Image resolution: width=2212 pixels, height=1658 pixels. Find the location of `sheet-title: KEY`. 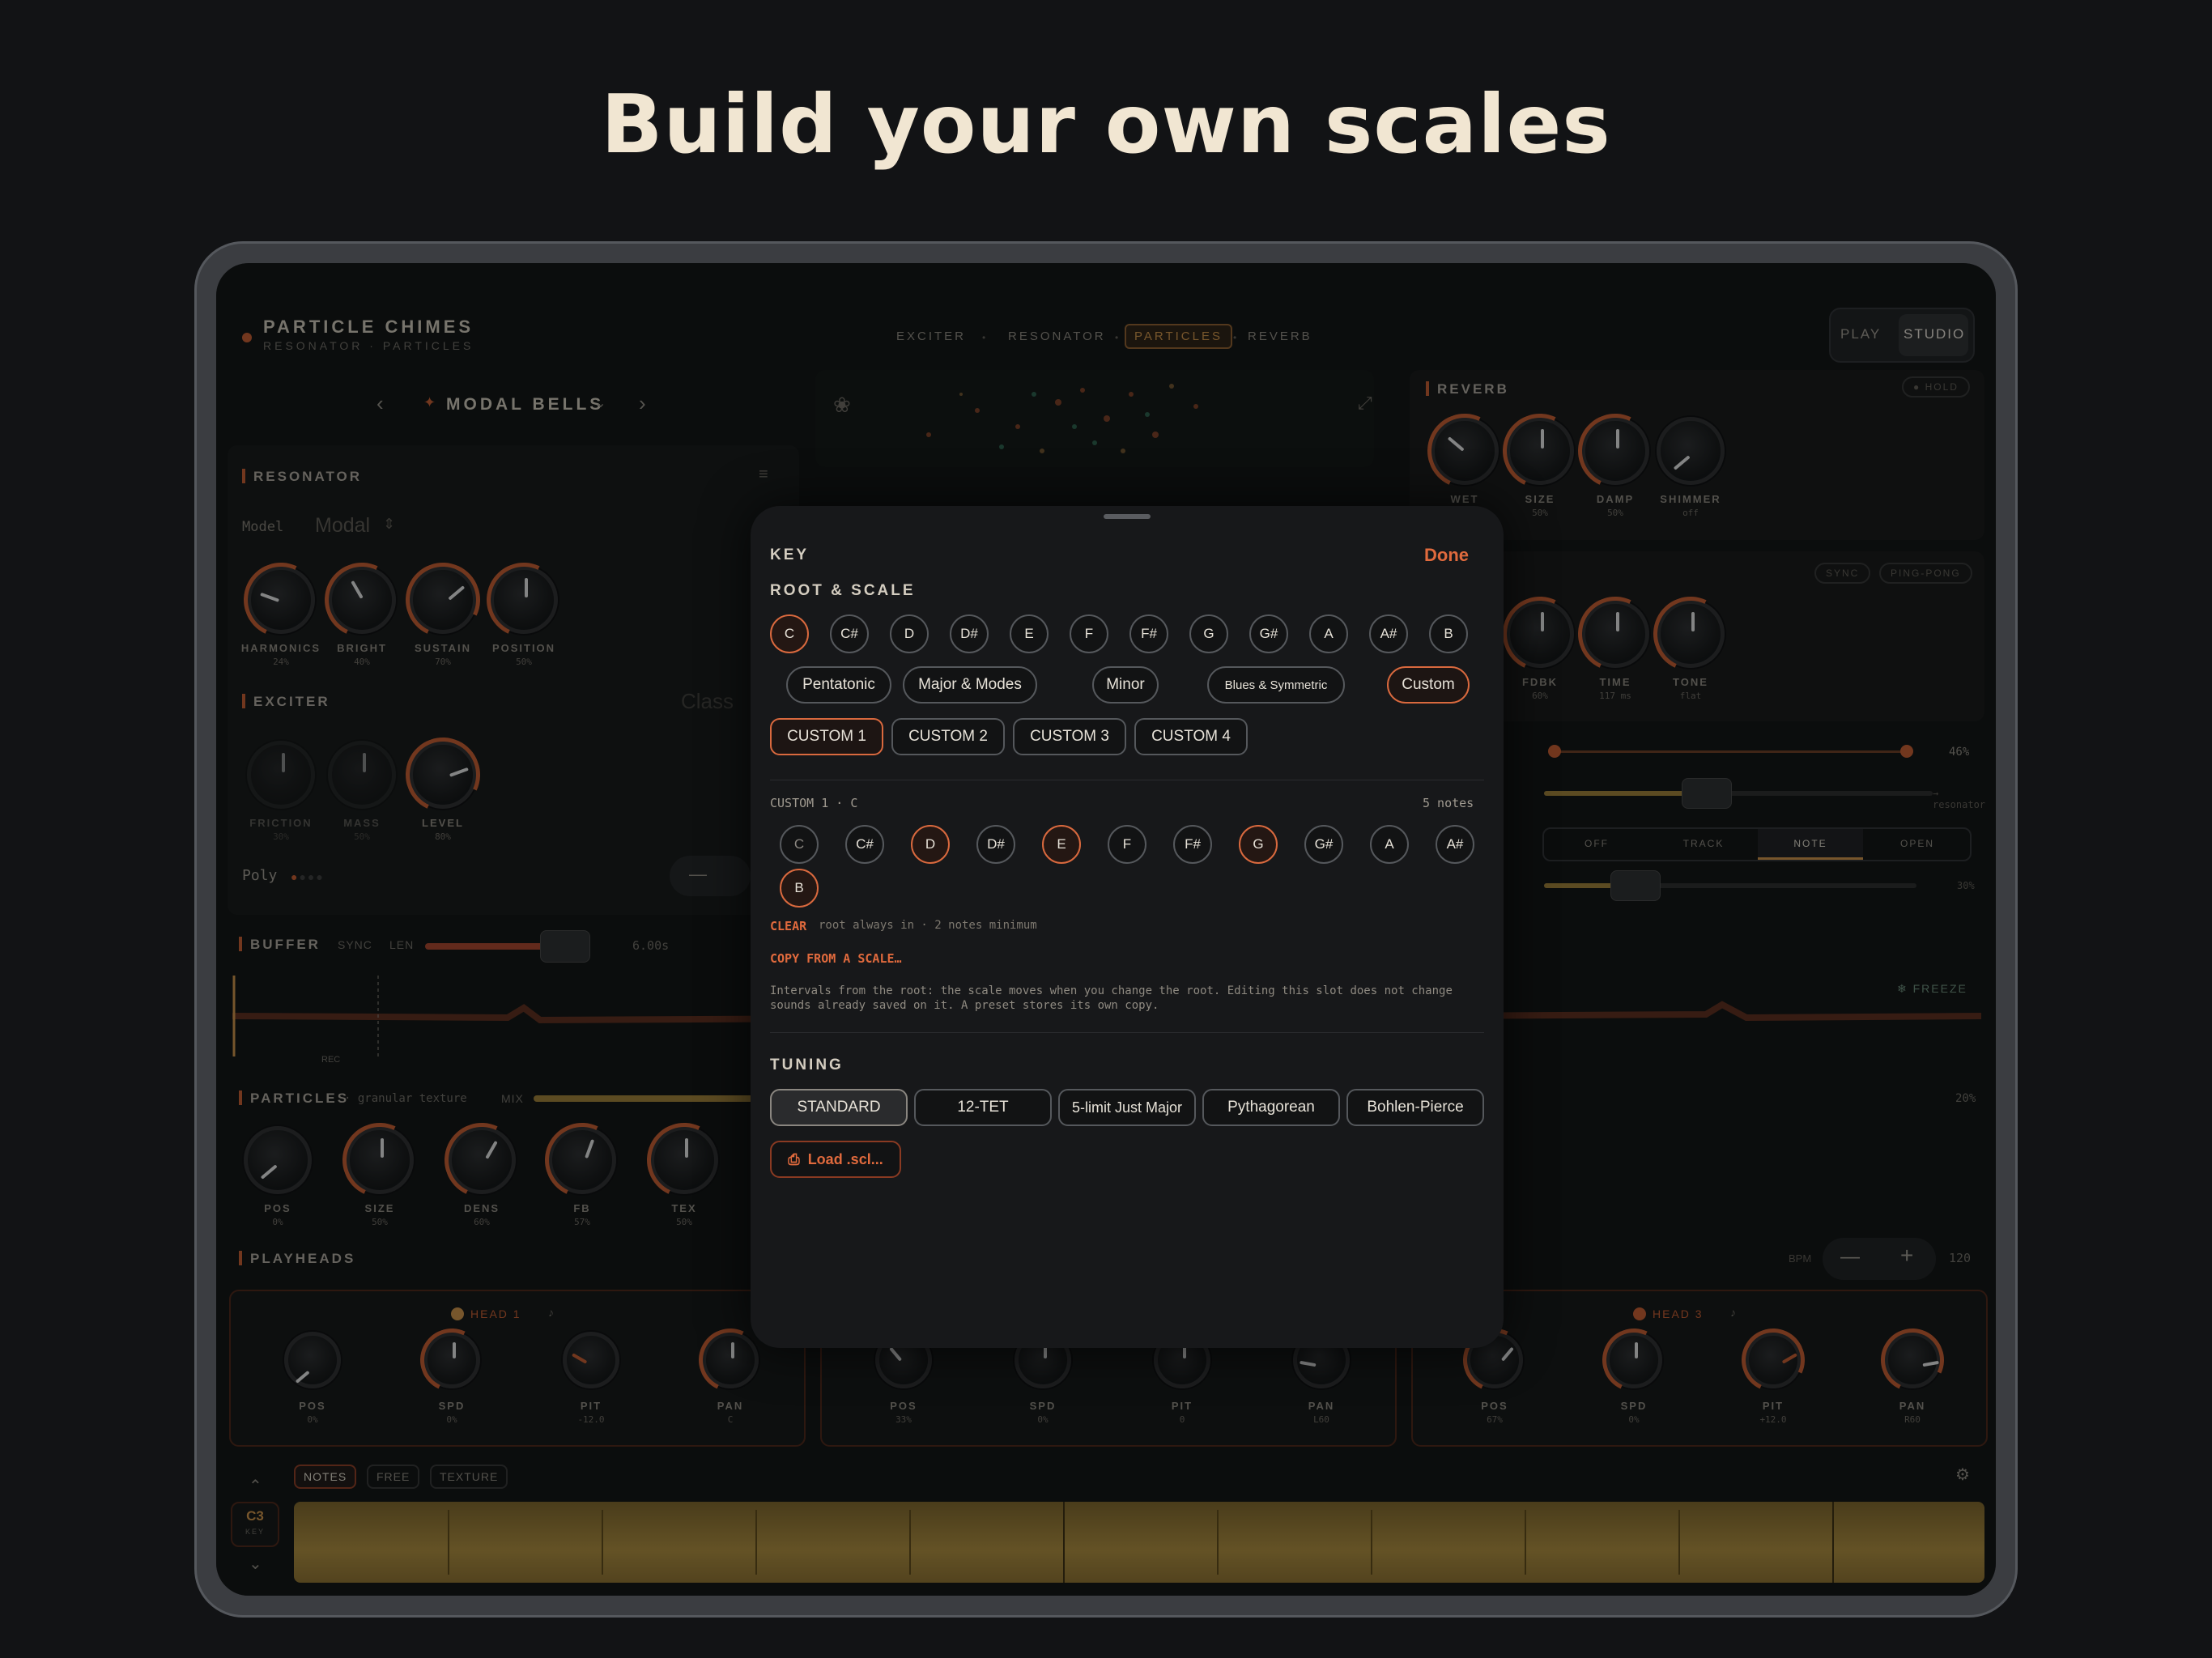

sheet-title: KEY is located at coordinates (790, 554).